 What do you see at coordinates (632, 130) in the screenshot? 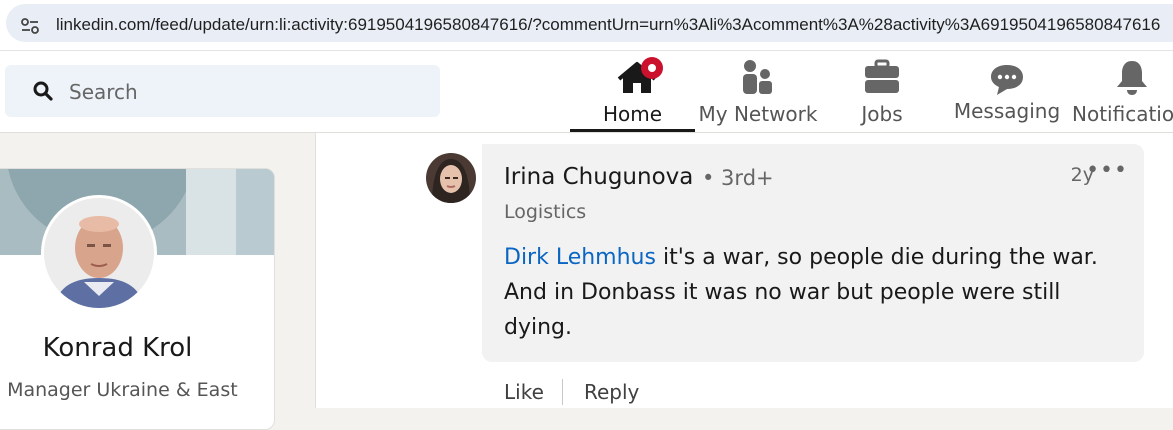
I see `active-tab-indicator` at bounding box center [632, 130].